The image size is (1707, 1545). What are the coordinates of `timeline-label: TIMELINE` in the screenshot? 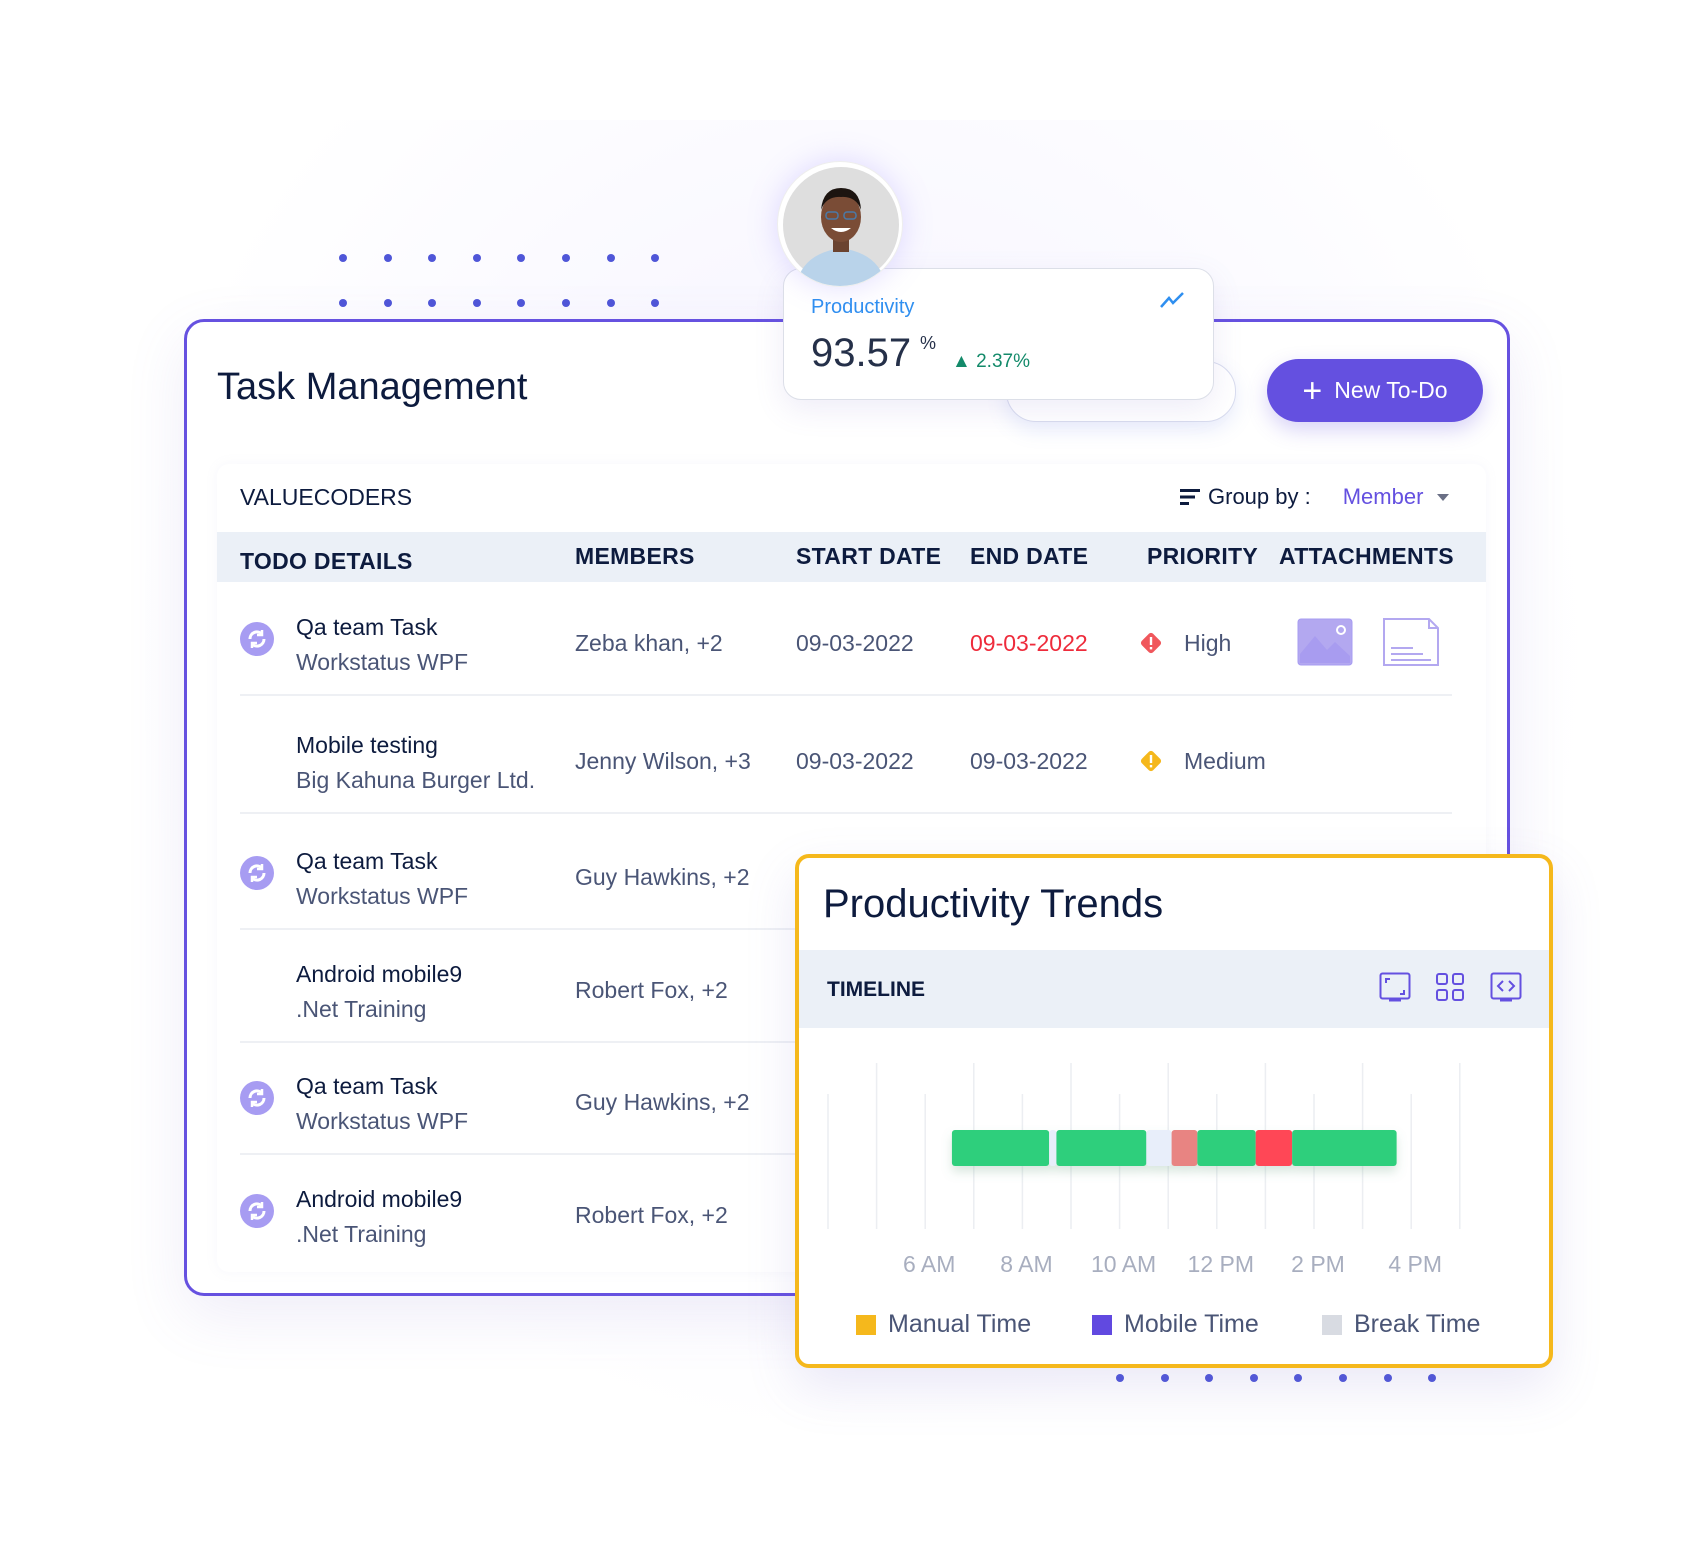 It's located at (876, 989).